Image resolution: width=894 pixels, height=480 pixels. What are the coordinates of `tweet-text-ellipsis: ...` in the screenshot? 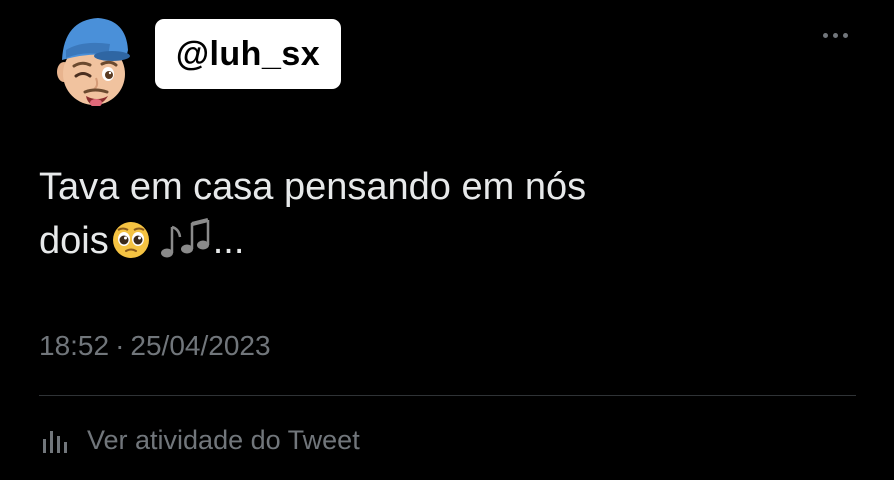 It's located at (228, 241).